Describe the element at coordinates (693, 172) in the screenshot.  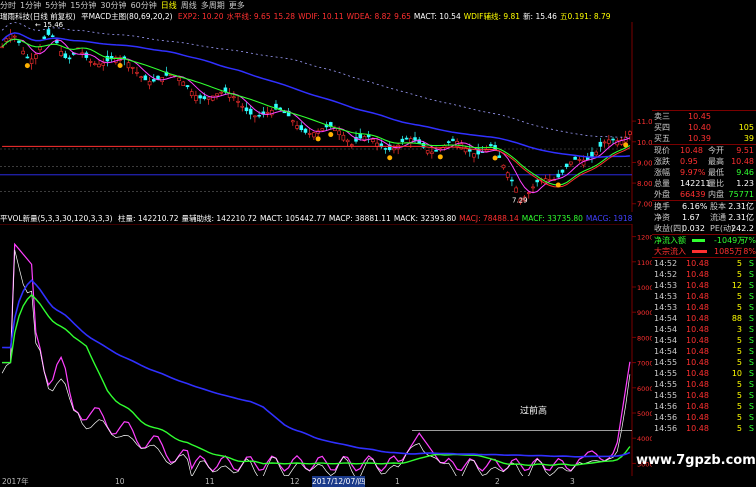
I see `stat-value: 9.97%` at that location.